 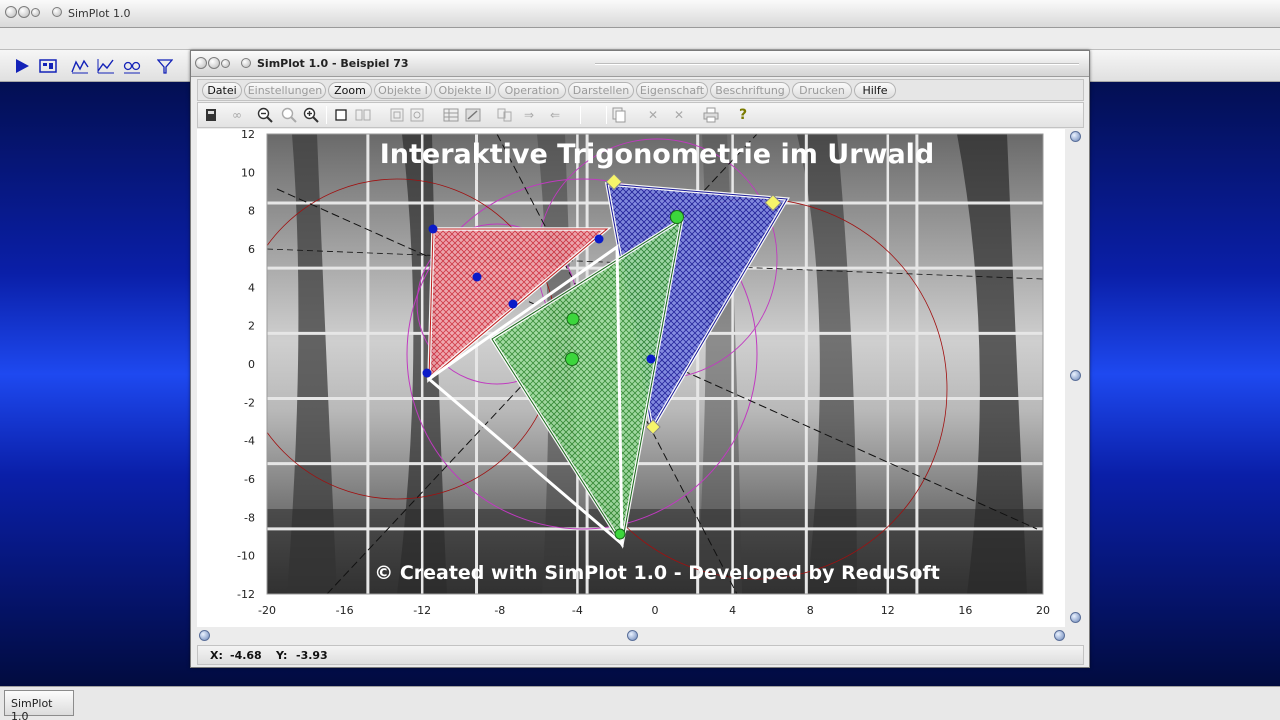 I want to click on window-controls, so click(x=23, y=12).